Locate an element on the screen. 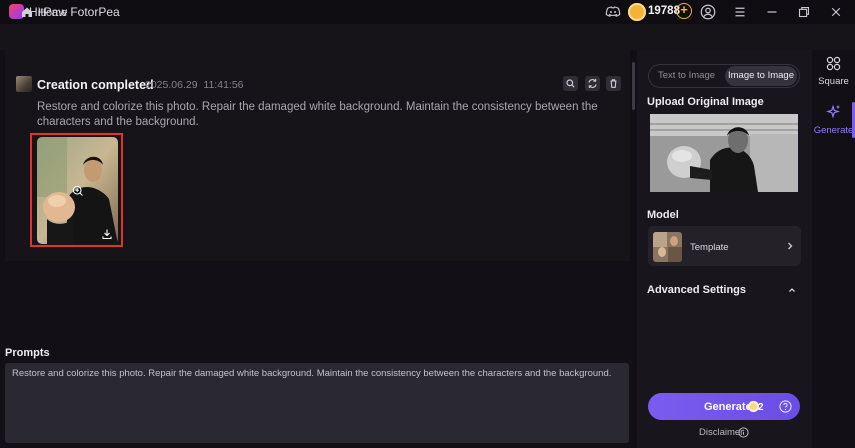 The height and width of the screenshot is (448, 855). navigation-bar is located at coordinates (427, 37).